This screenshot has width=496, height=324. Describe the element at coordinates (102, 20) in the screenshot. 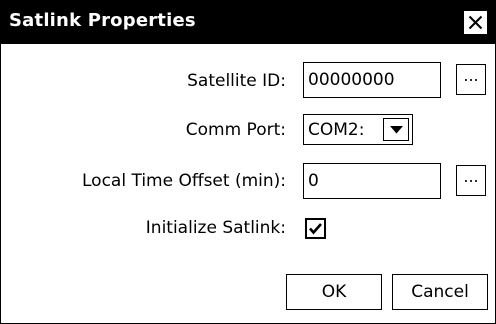

I see `dialog-title: Satlink Properties` at that location.